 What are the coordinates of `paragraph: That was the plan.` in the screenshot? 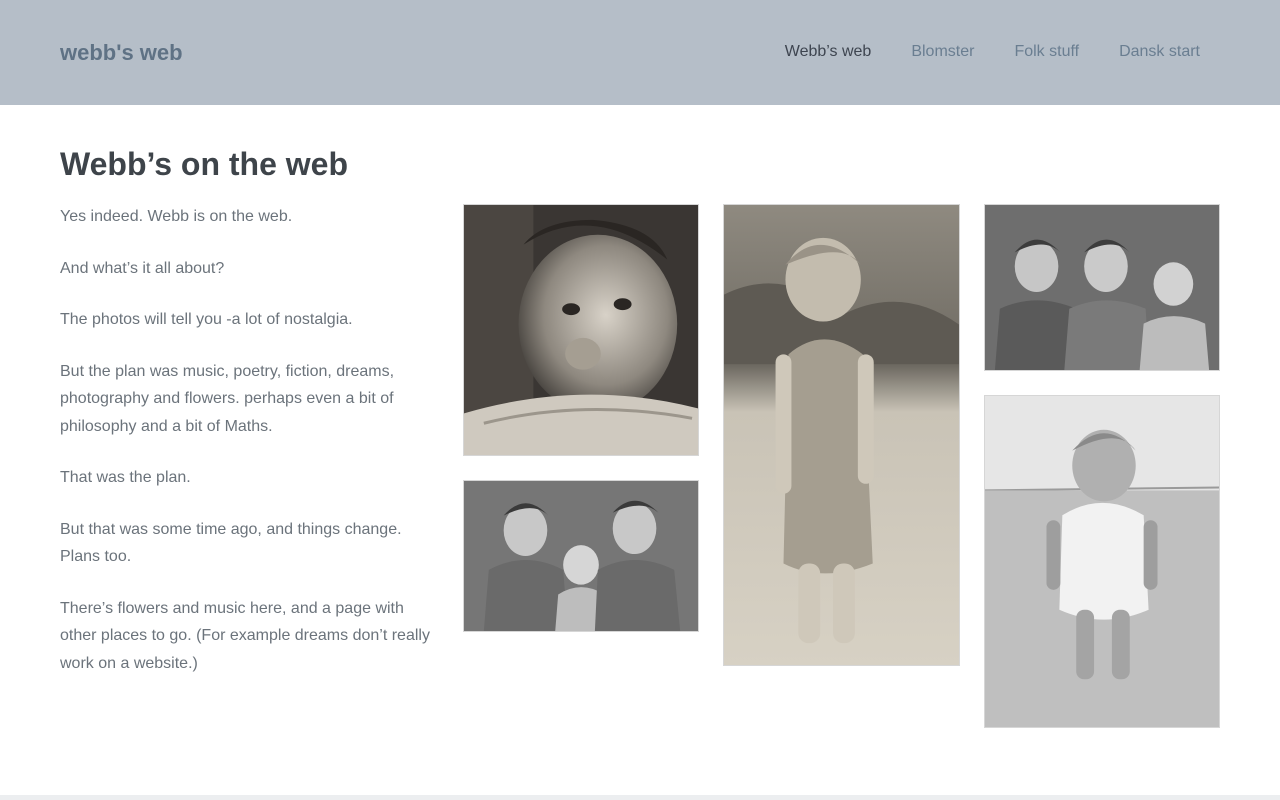 It's located at (125, 477).